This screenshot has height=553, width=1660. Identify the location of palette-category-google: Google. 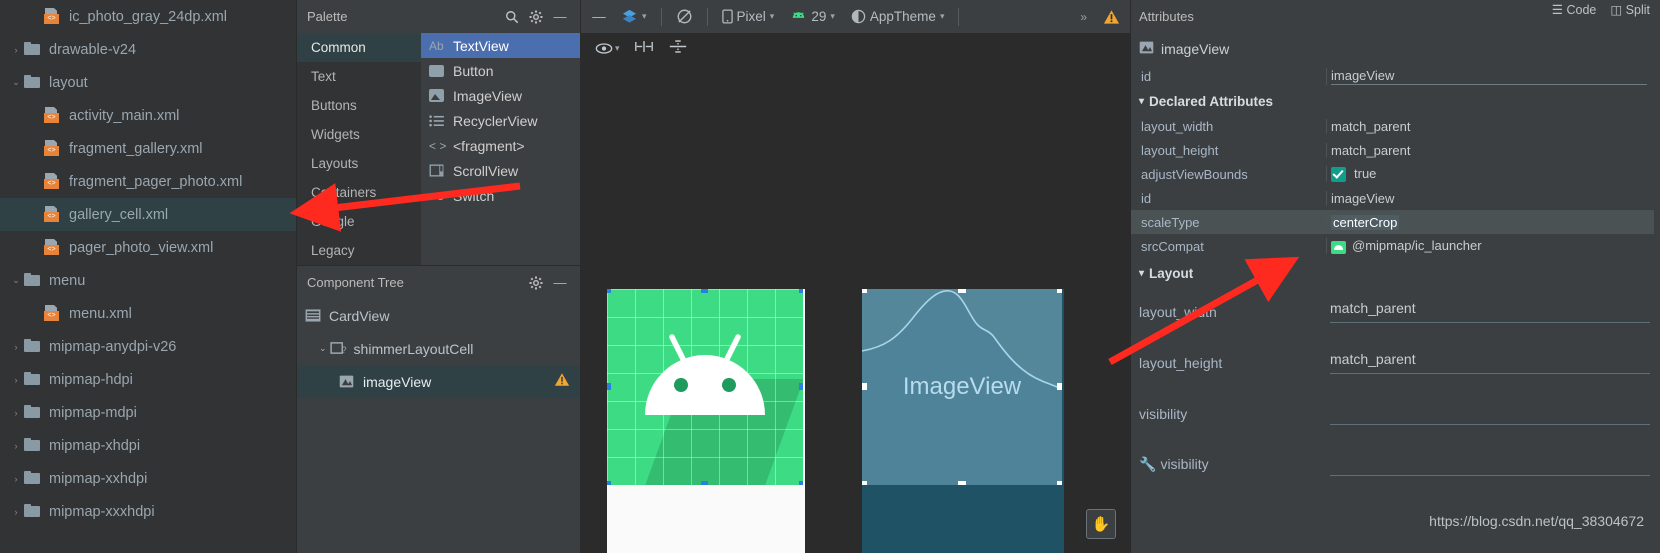
(359, 221).